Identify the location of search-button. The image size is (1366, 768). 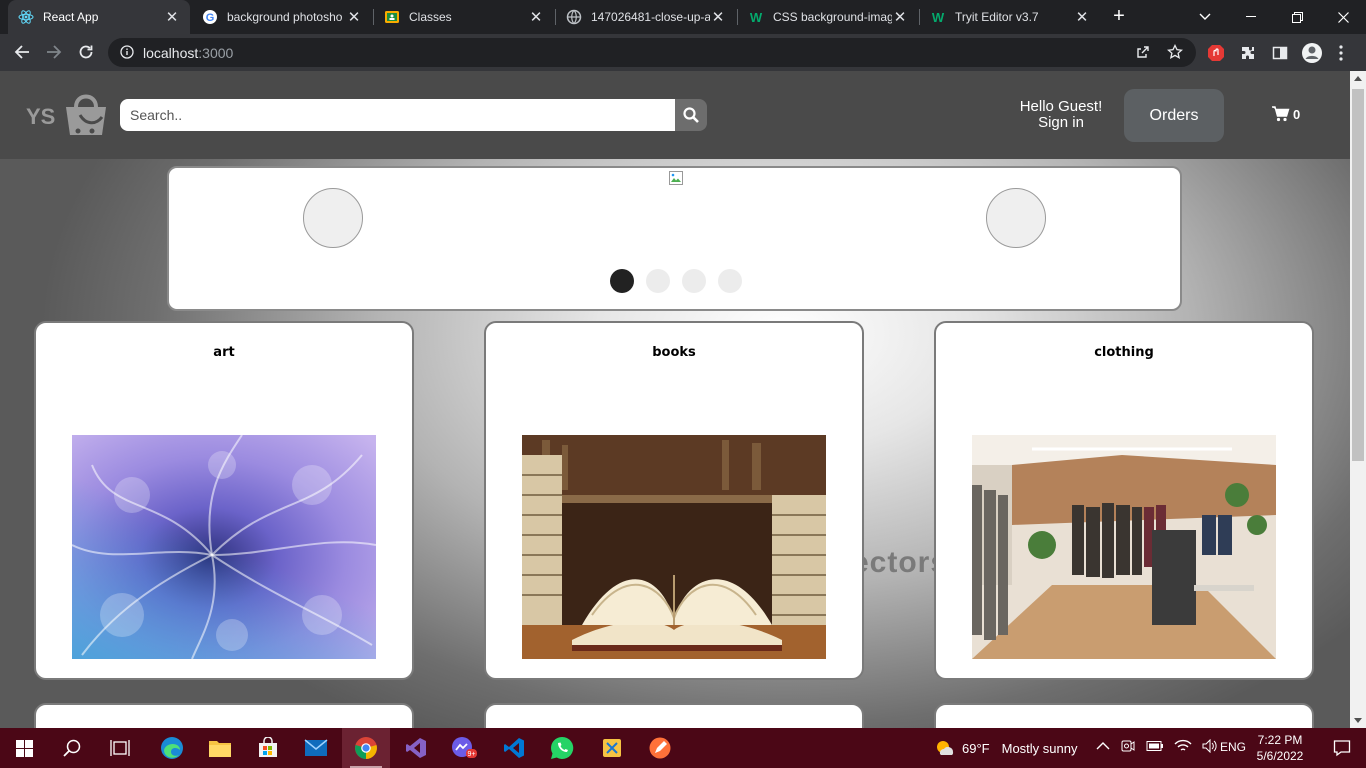
(691, 115).